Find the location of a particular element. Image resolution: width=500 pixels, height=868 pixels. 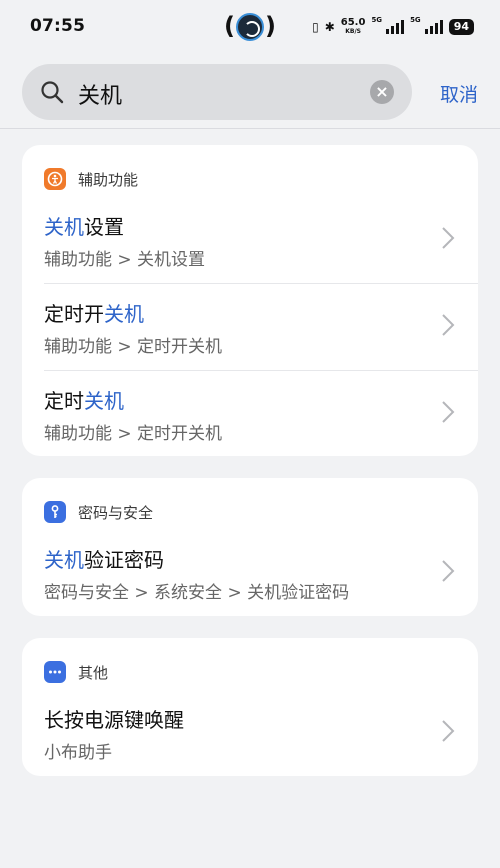

result-path: 密码与安全 > 系统安全 > 关机验证密码 is located at coordinates (197, 593).